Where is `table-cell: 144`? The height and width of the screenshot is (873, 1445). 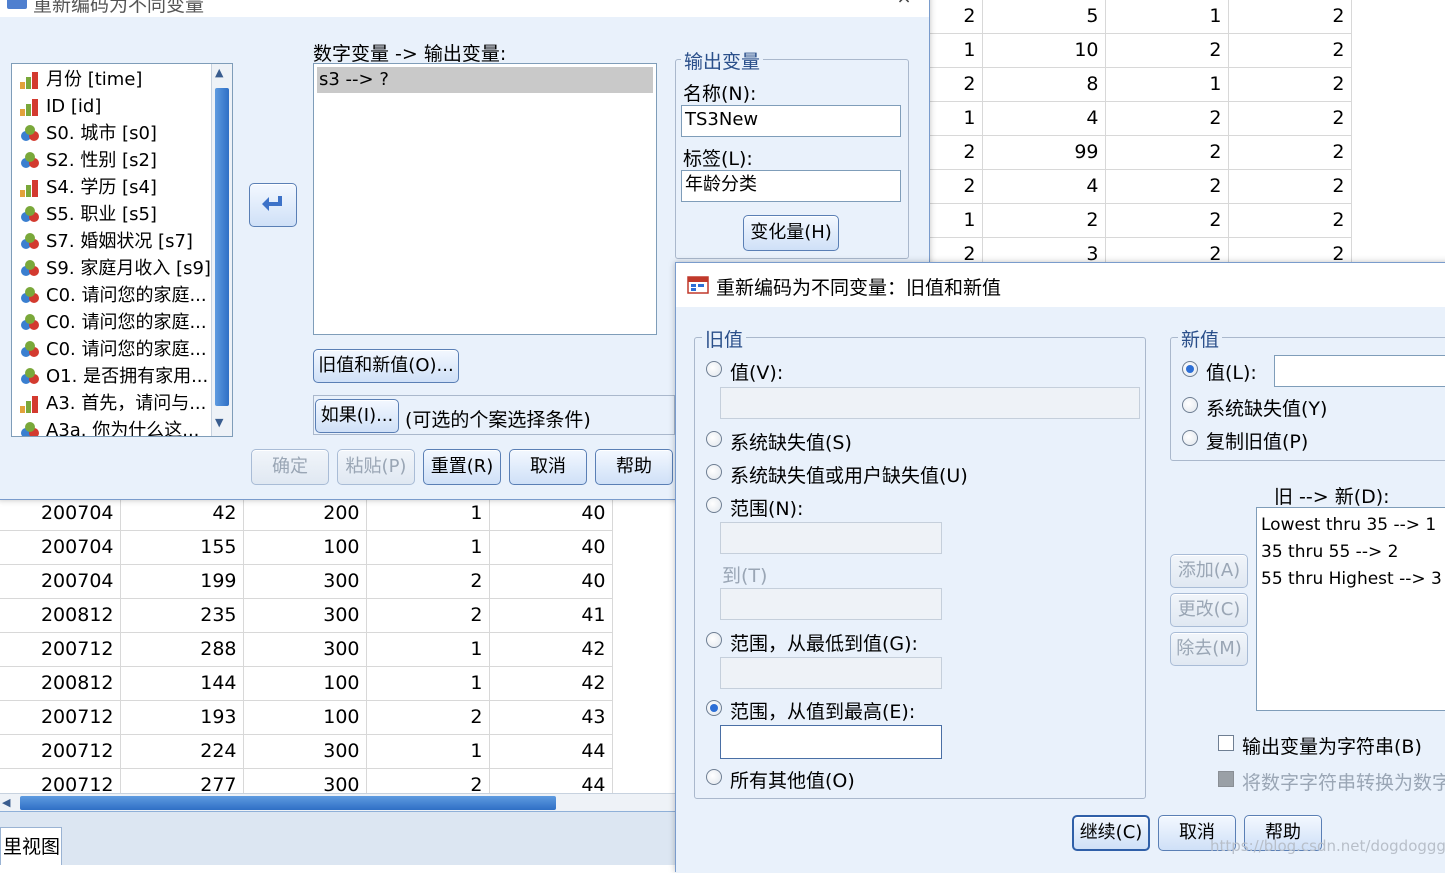 table-cell: 144 is located at coordinates (182, 683).